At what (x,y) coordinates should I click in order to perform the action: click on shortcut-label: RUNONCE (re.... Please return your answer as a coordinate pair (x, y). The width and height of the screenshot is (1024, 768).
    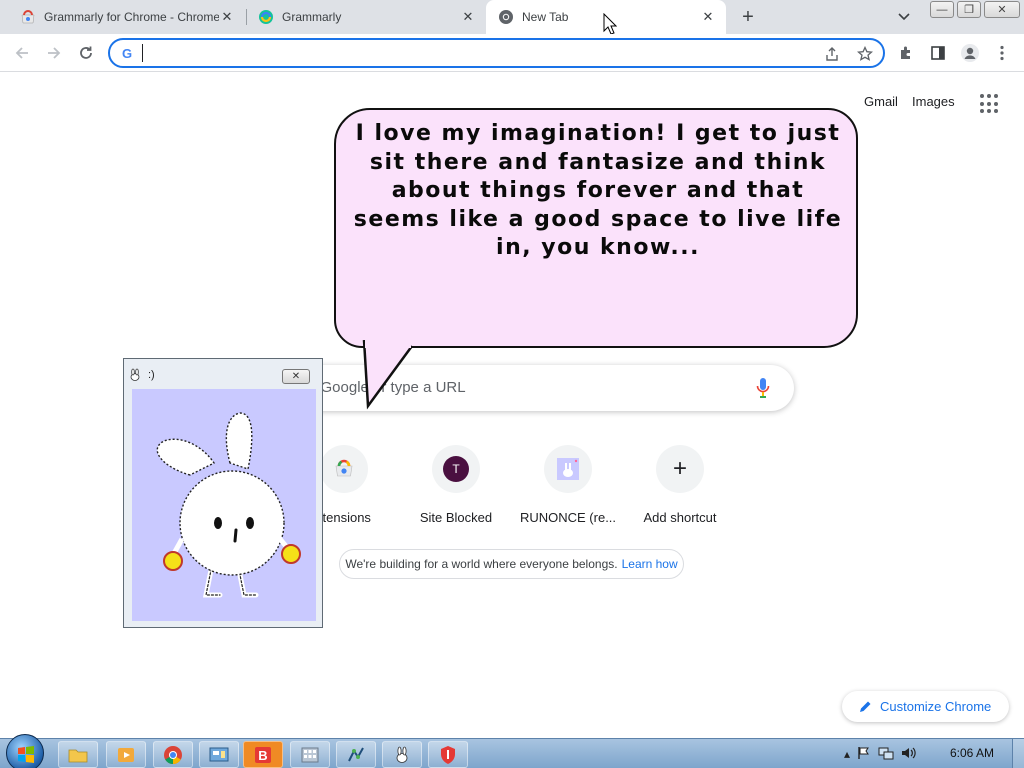
    Looking at the image, I should click on (568, 517).